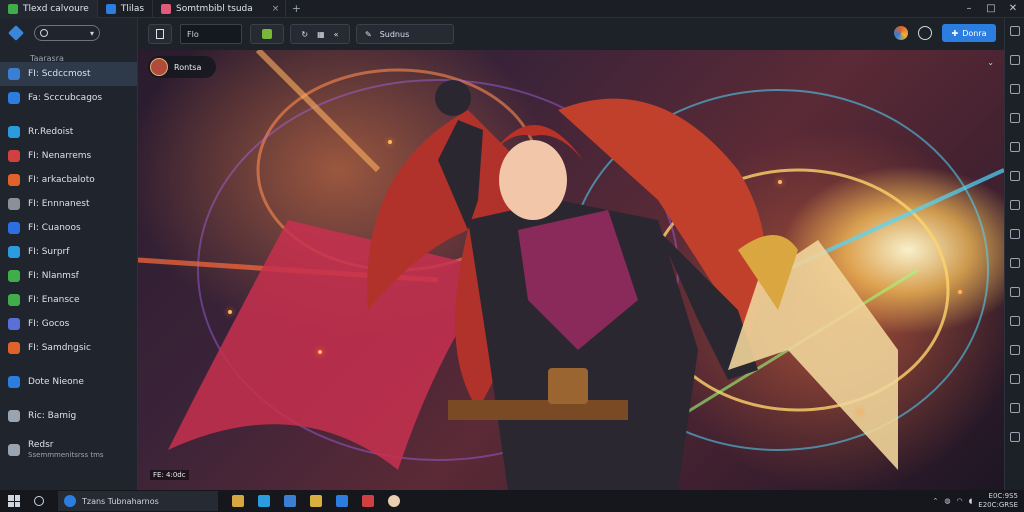  What do you see at coordinates (998, 501) in the screenshot?
I see `clock: E0C:9S5 E20C:GRSE` at bounding box center [998, 501].